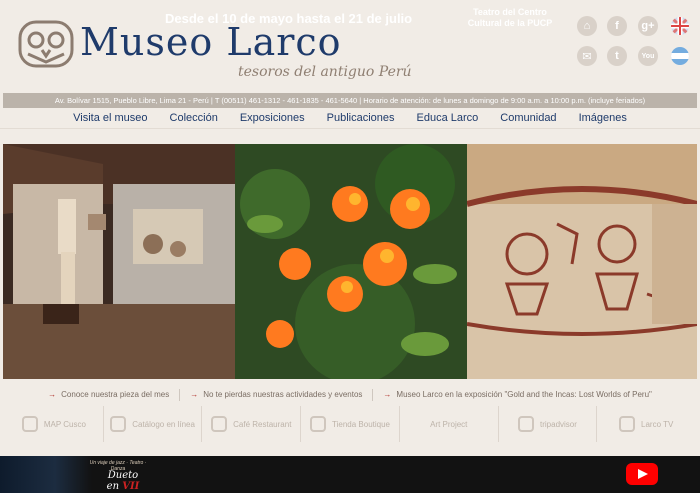 The image size is (700, 493). I want to click on site-subtitle: tesoros del antiguo Perú, so click(325, 72).